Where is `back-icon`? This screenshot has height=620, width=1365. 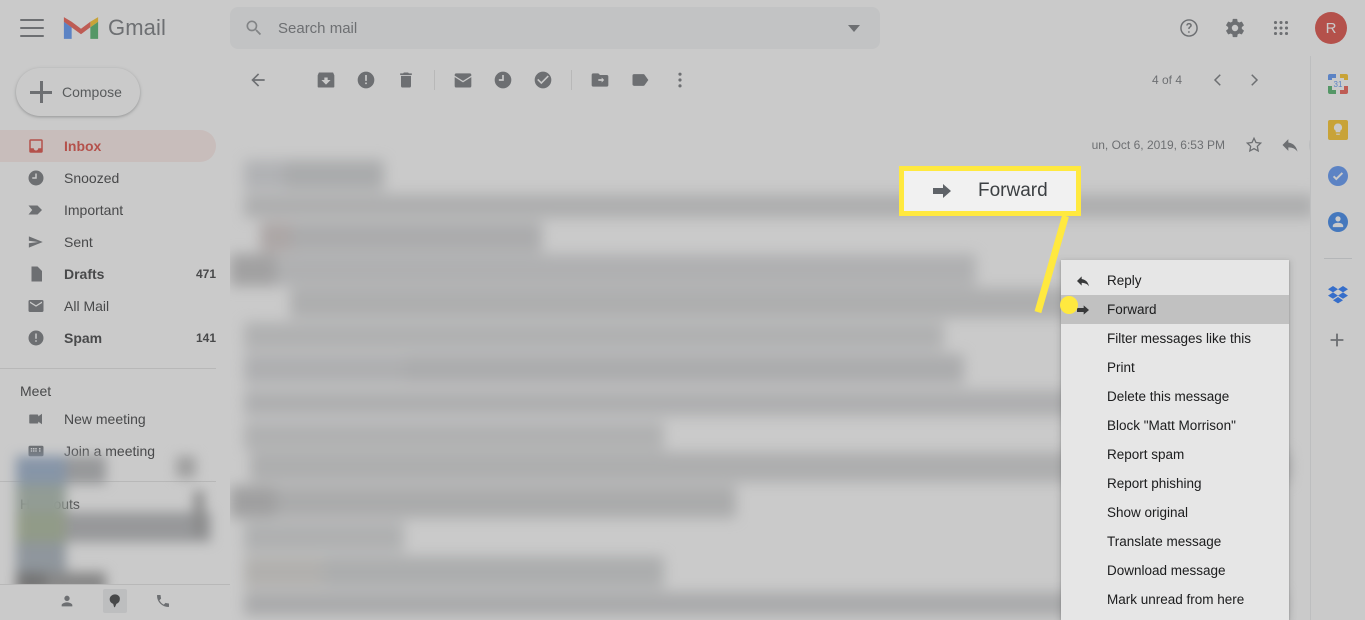
back-icon is located at coordinates (258, 80).